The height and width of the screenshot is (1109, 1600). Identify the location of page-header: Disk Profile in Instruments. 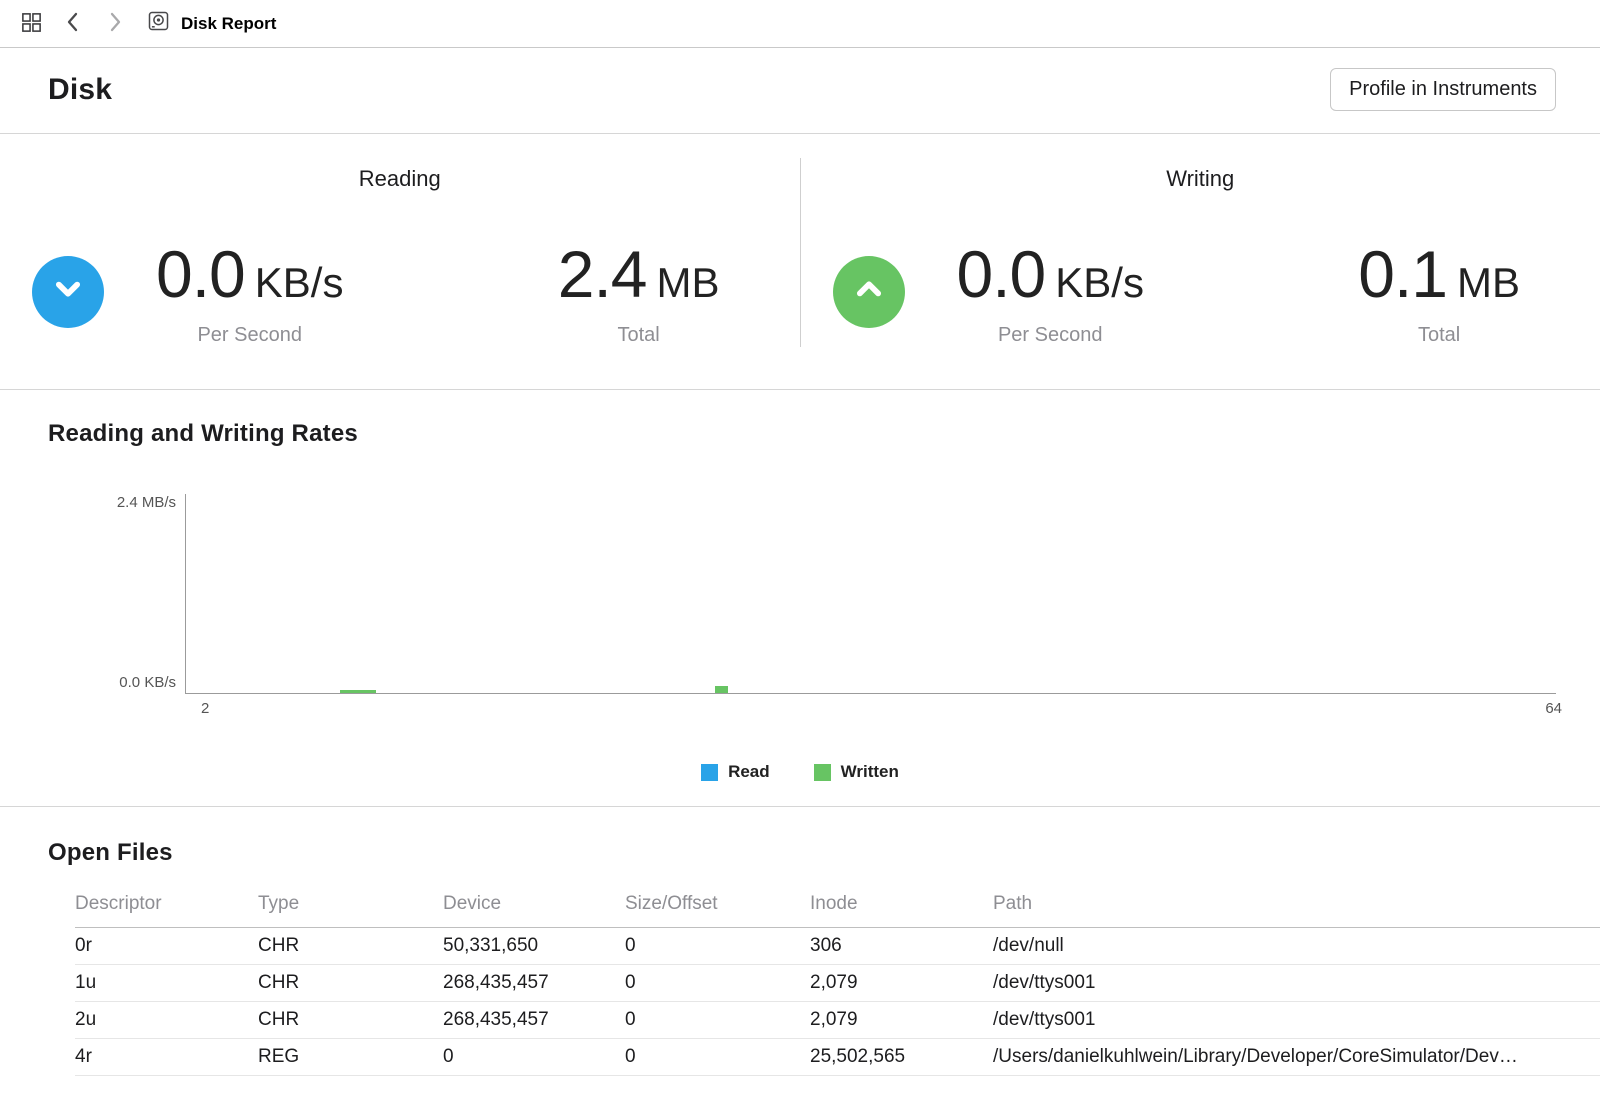
(800, 91).